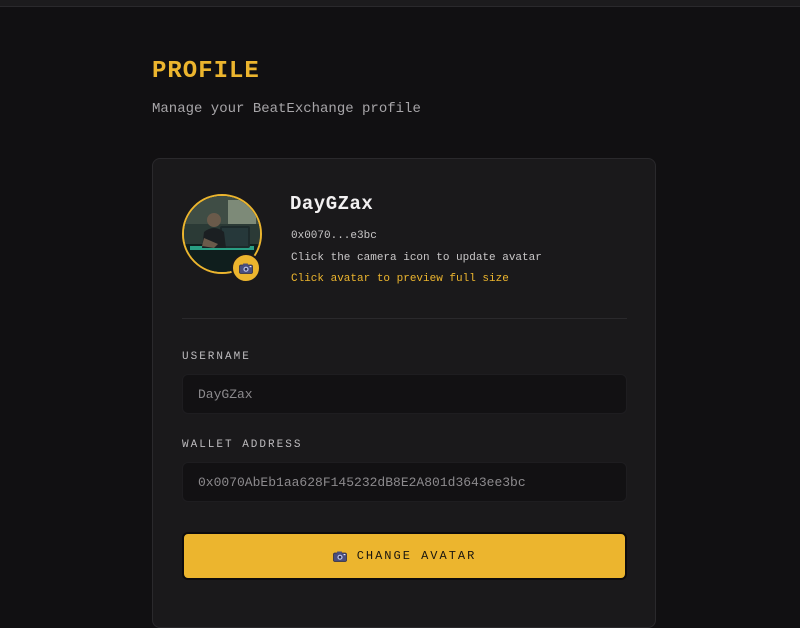 The image size is (800, 628). Describe the element at coordinates (242, 445) in the screenshot. I see `wallet-address-label: WALLET ADDRESS` at that location.